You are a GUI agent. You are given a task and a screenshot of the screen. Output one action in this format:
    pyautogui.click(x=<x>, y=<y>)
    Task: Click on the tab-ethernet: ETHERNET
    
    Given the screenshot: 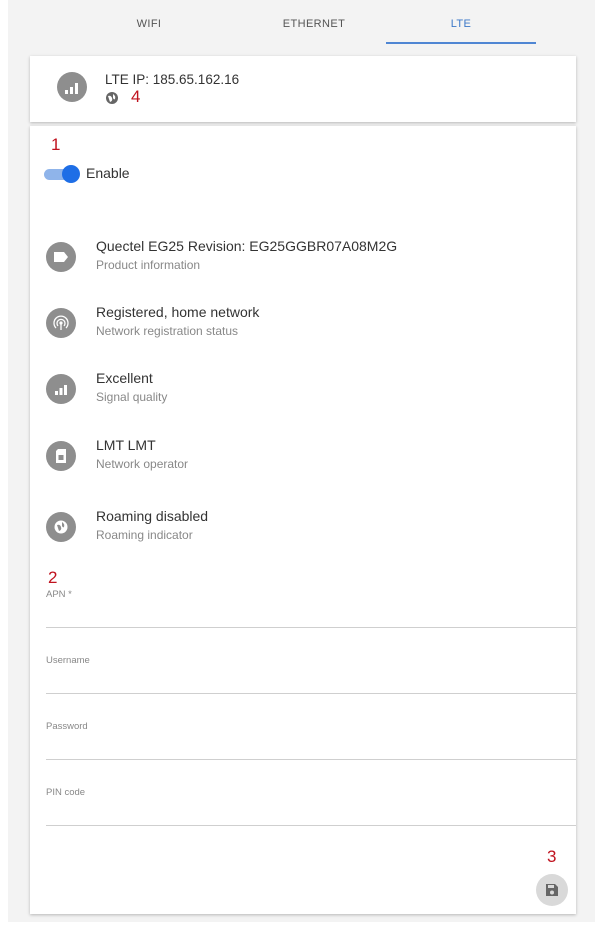 What is the action you would take?
    pyautogui.click(x=314, y=28)
    